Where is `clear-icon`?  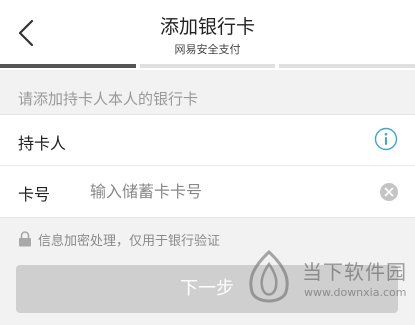 clear-icon is located at coordinates (389, 192).